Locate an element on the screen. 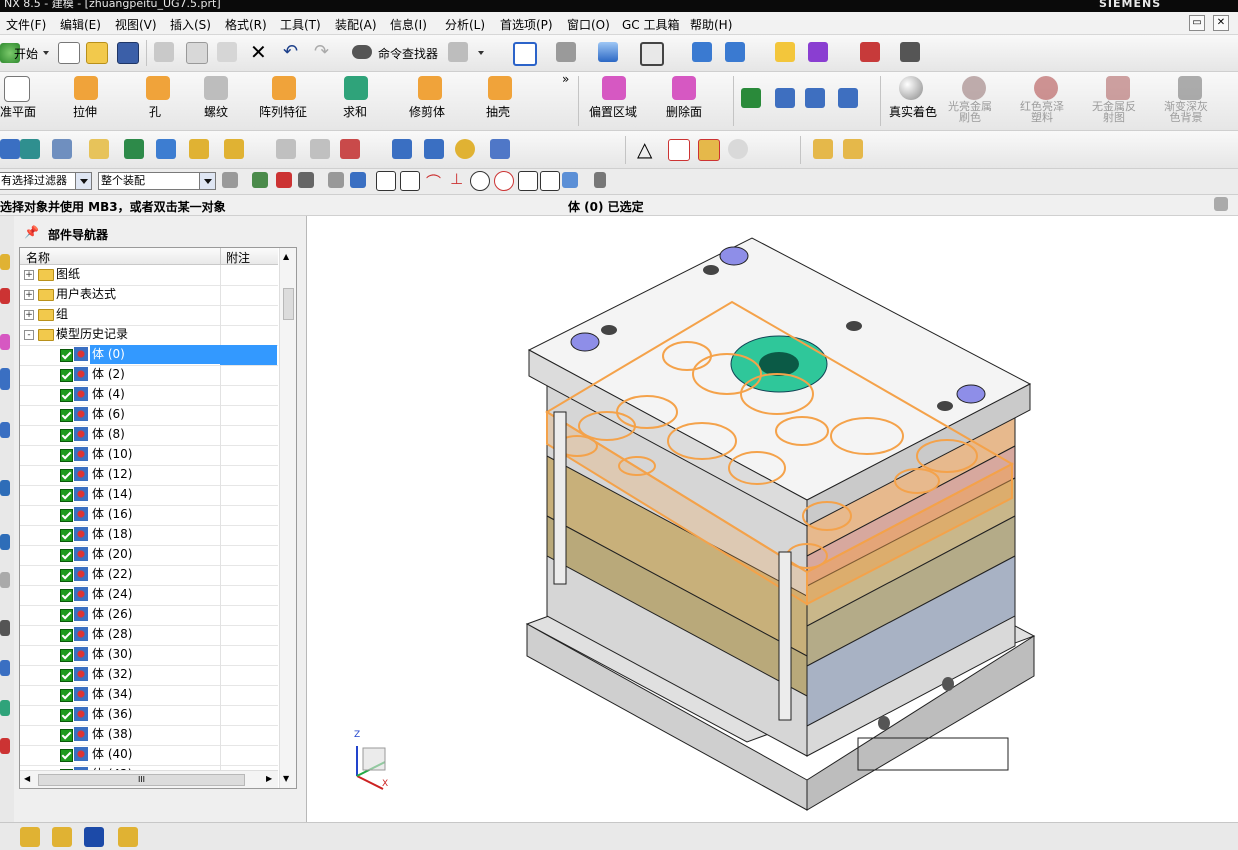 The height and width of the screenshot is (850, 1238). redo-icon: ↷ is located at coordinates (321, 51).